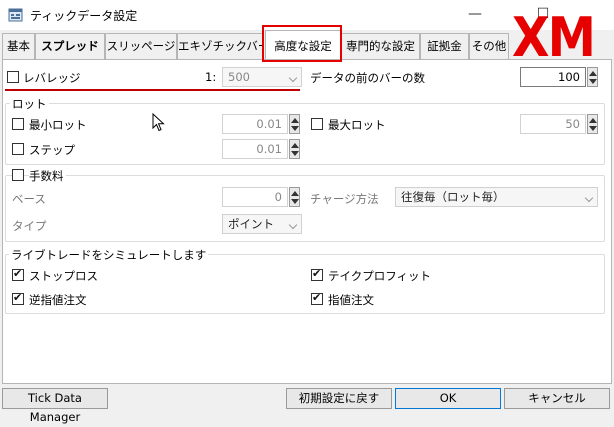 The height and width of the screenshot is (427, 614). I want to click on lot-group, so click(305, 134).